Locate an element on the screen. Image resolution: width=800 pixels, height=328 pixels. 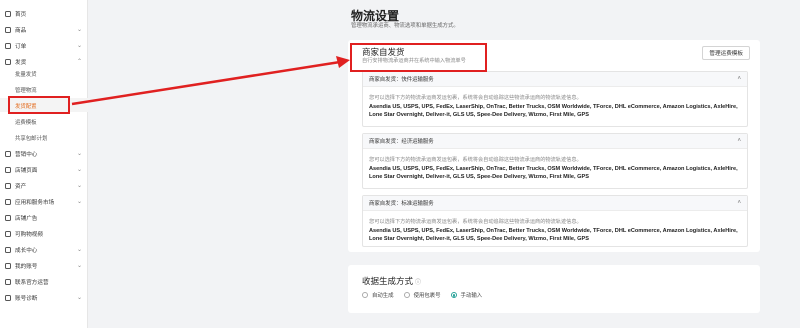
service-panel-header: 商家自发货：快件运输服务 ˄ is located at coordinates (555, 79).